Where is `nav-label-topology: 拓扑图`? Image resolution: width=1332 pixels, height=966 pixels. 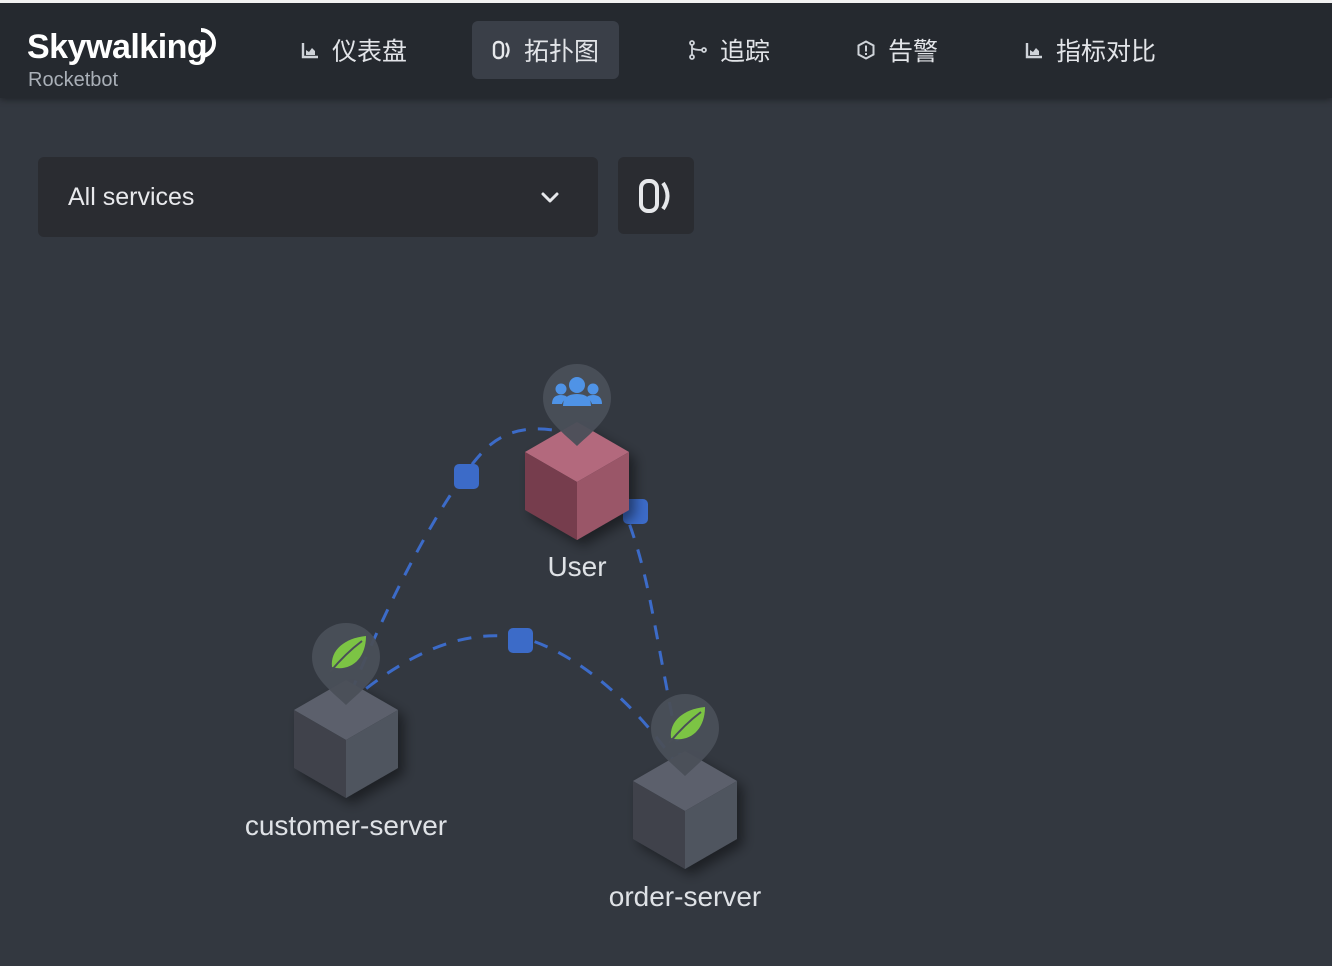 nav-label-topology: 拓扑图 is located at coordinates (562, 52).